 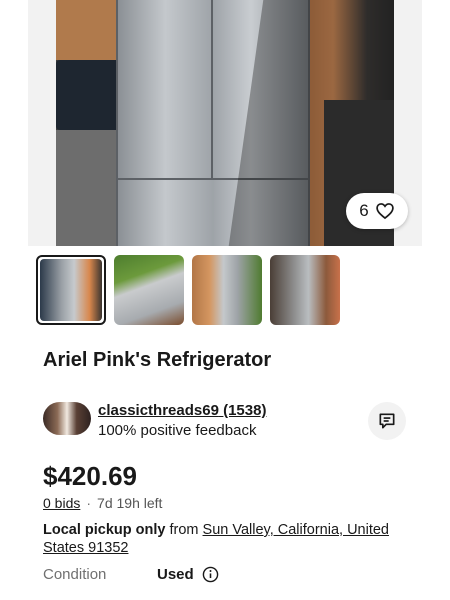 What do you see at coordinates (67, 418) in the screenshot?
I see `avatar` at bounding box center [67, 418].